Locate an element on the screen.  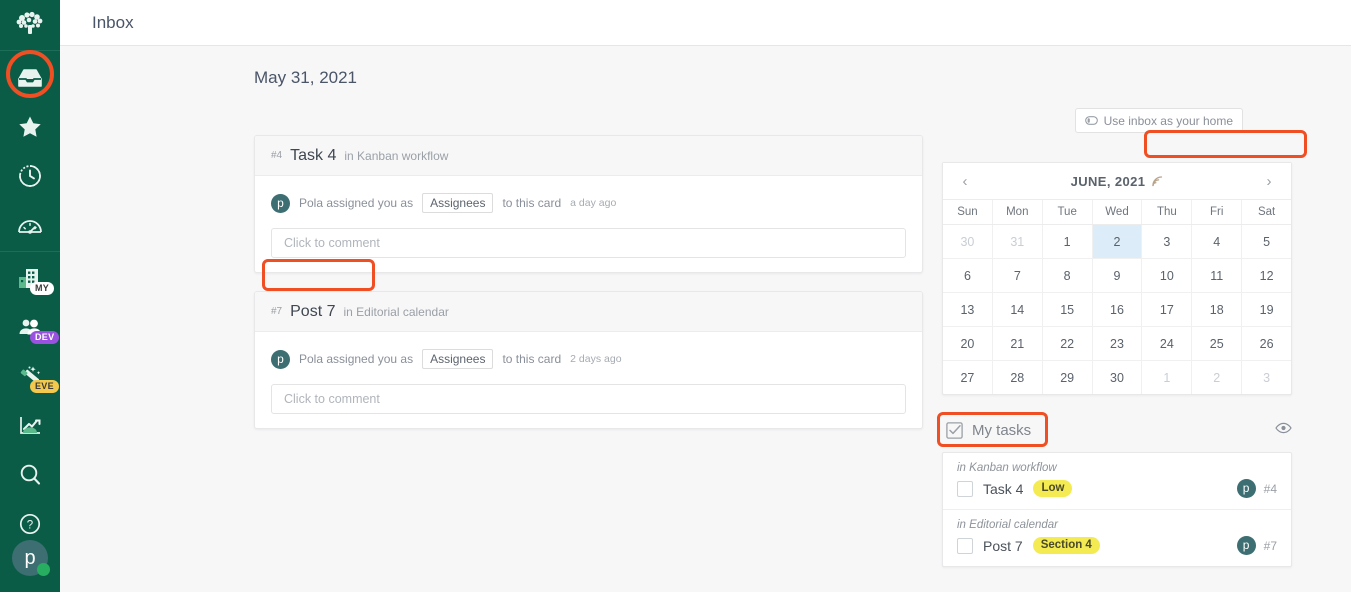
tree-logo-icon is located at coordinates (29, 22).